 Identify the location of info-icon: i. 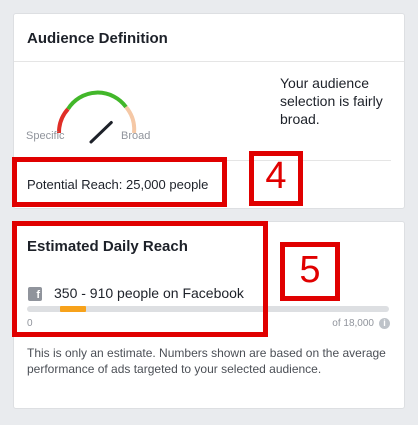
(384, 323).